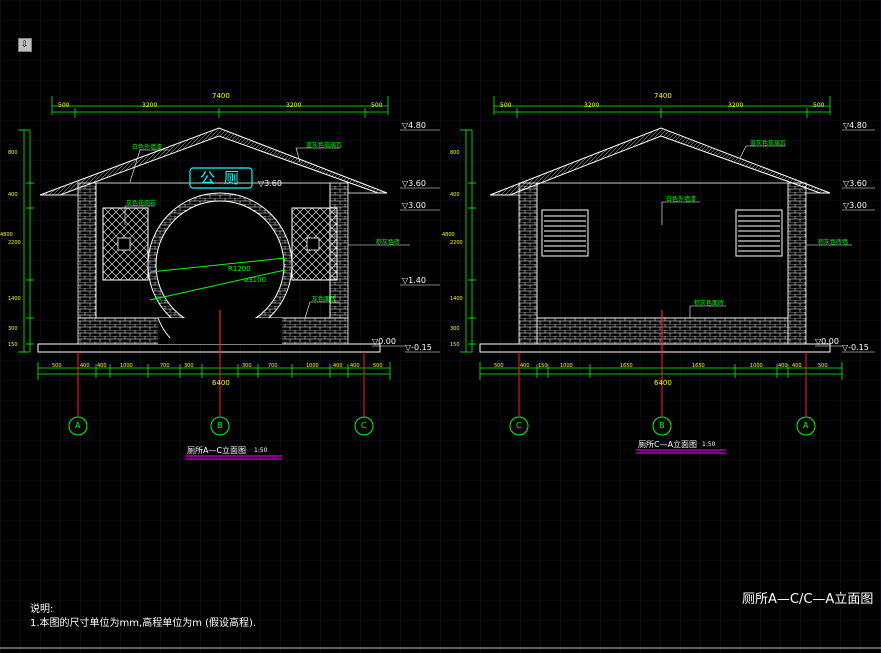  What do you see at coordinates (855, 183) in the screenshot?
I see `right-level-360: ▽3.60` at bounding box center [855, 183].